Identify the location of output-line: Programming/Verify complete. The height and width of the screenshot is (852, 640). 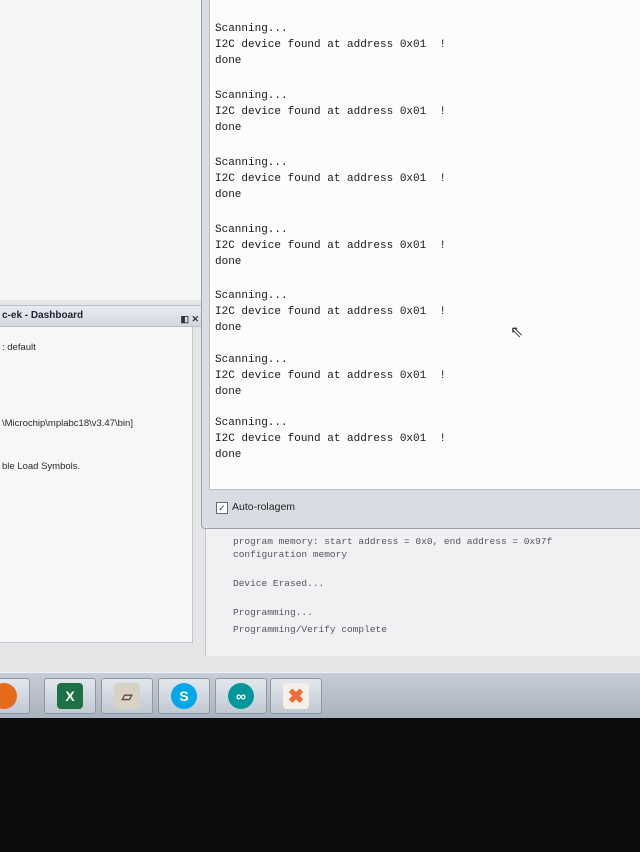
(310, 629).